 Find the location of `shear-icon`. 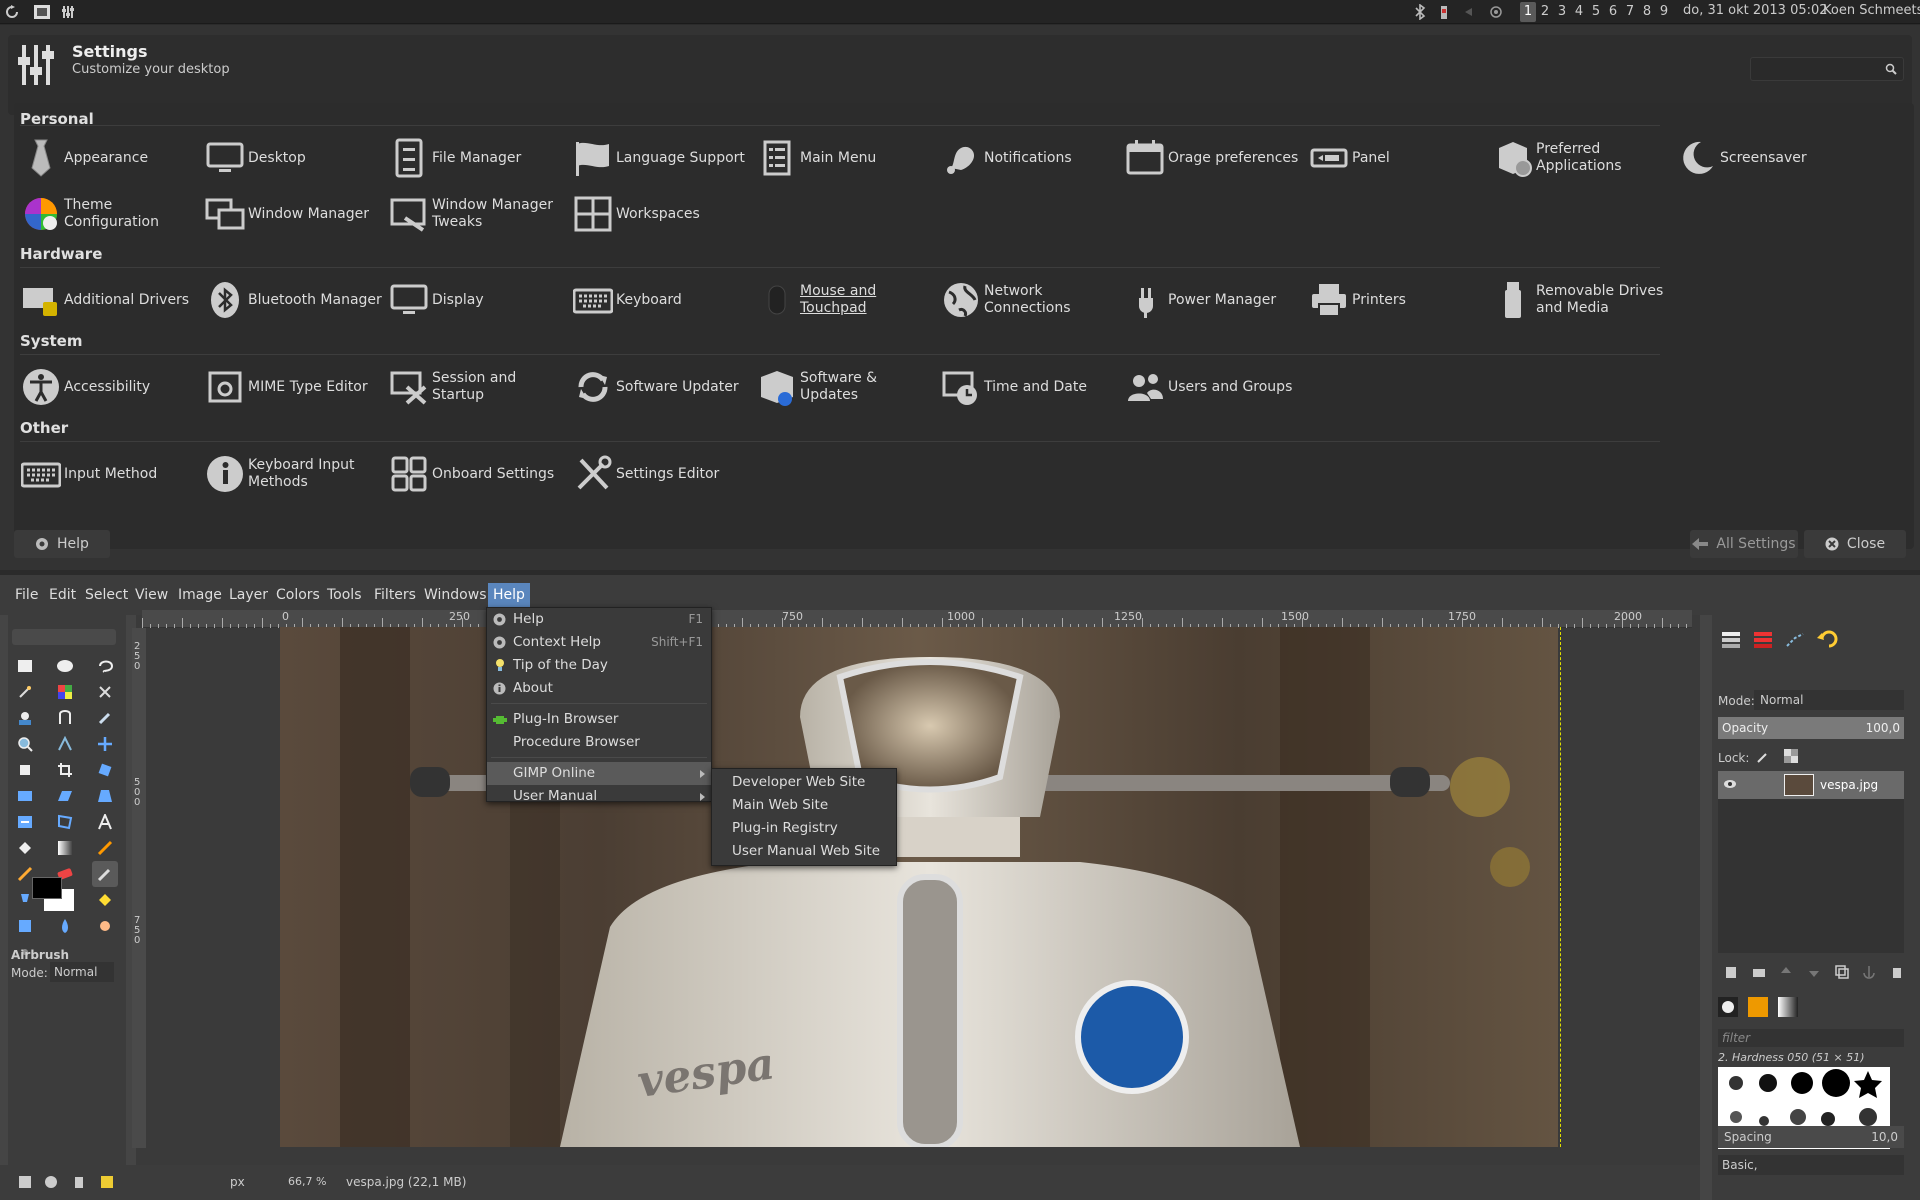

shear-icon is located at coordinates (65, 796).